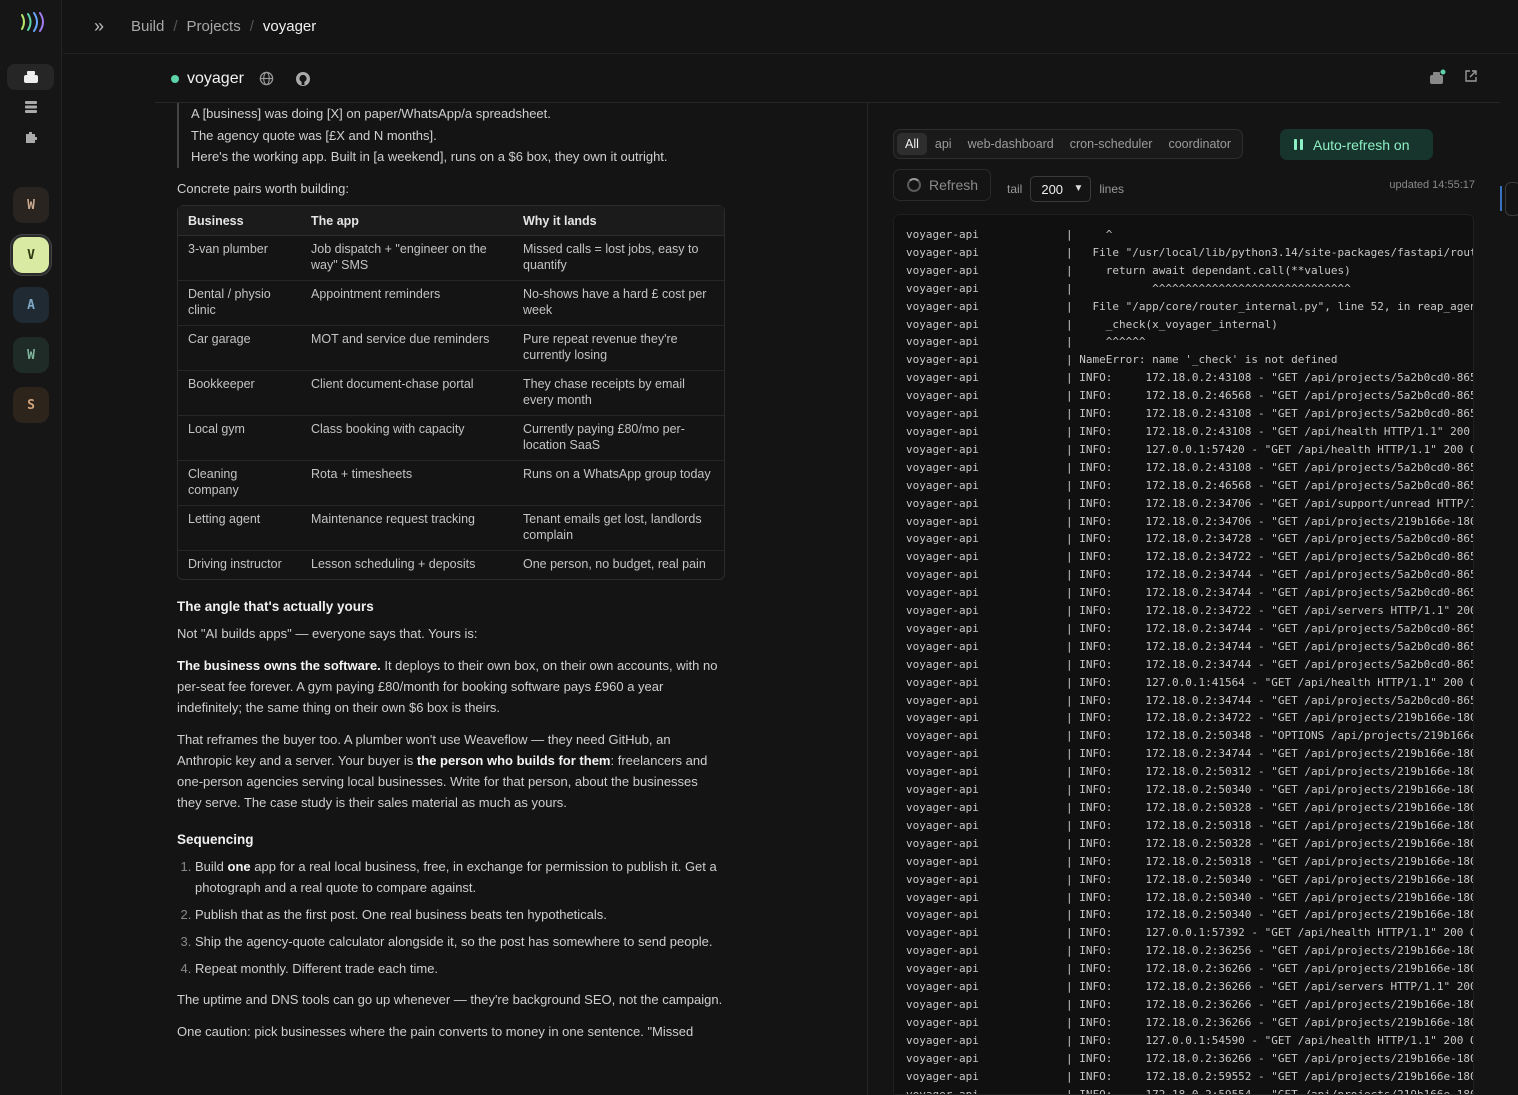 This screenshot has width=1518, height=1095. What do you see at coordinates (215, 78) in the screenshot?
I see `project-name: voyager` at bounding box center [215, 78].